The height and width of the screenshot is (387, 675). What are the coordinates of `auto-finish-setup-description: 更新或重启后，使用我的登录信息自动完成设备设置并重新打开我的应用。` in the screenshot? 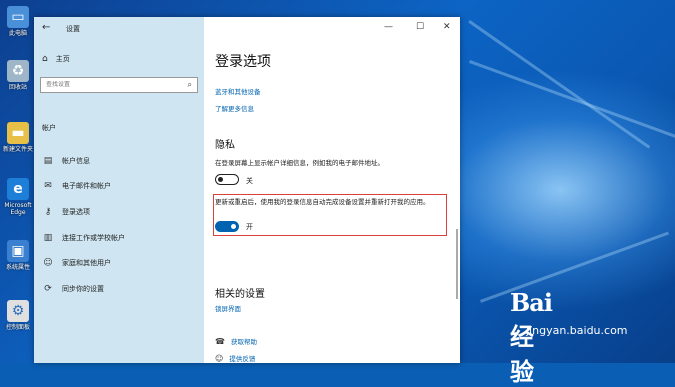 It's located at (322, 202).